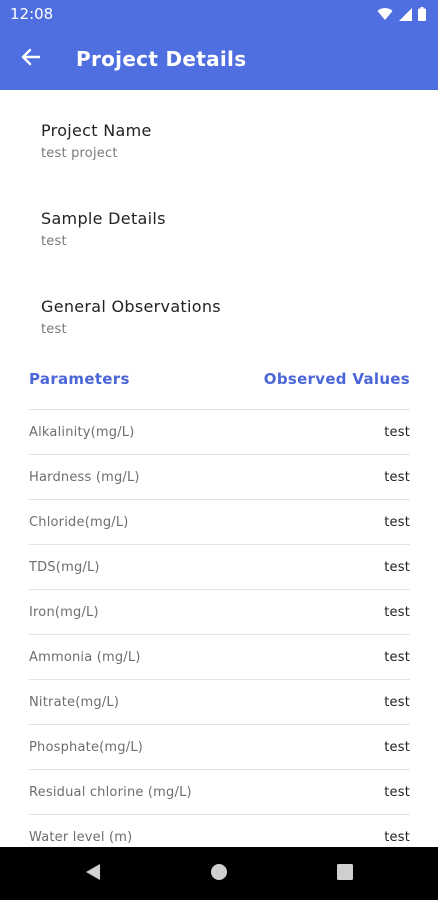 The image size is (438, 900). I want to click on sample-details-block: Sample Details test, so click(103, 229).